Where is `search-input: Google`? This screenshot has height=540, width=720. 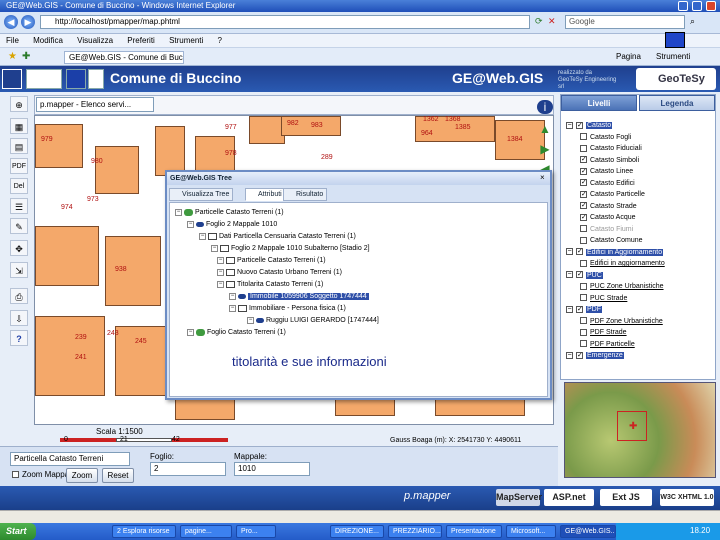 search-input: Google is located at coordinates (625, 22).